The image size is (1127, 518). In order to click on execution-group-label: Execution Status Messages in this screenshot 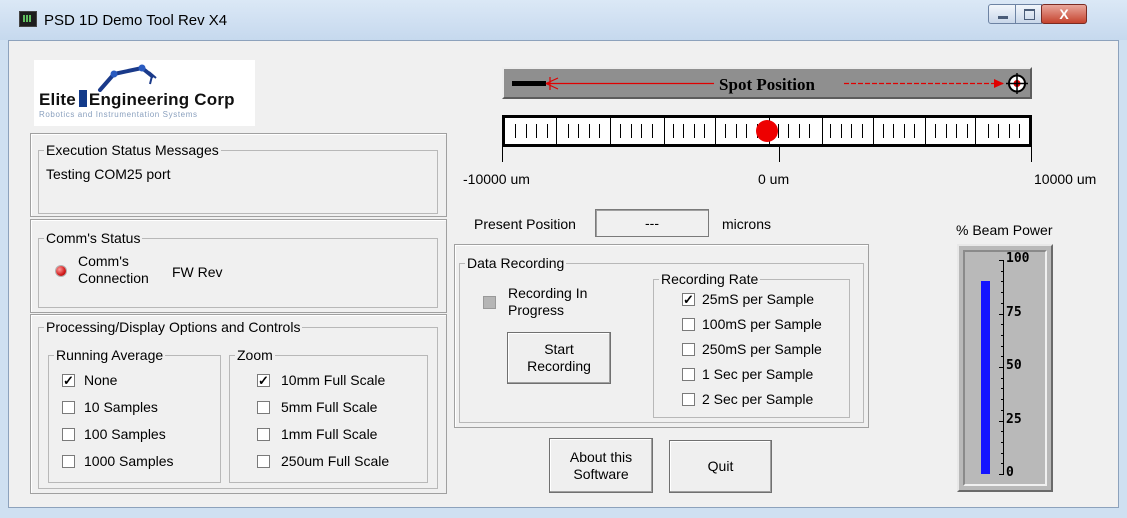, I will do `click(132, 150)`.